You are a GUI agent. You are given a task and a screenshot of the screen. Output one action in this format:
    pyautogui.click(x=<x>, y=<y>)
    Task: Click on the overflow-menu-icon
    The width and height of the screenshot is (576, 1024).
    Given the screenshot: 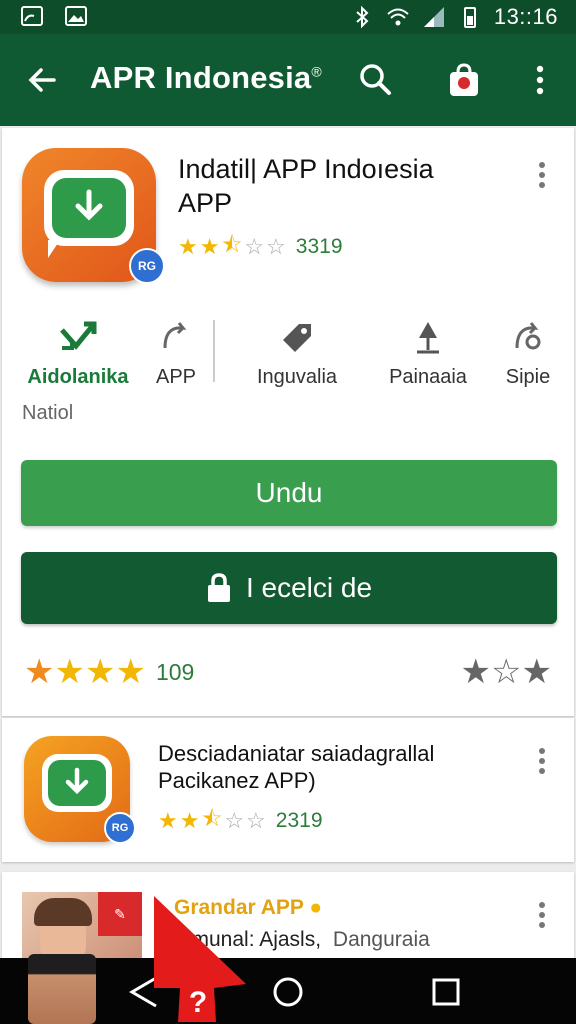 What is the action you would take?
    pyautogui.click(x=540, y=80)
    